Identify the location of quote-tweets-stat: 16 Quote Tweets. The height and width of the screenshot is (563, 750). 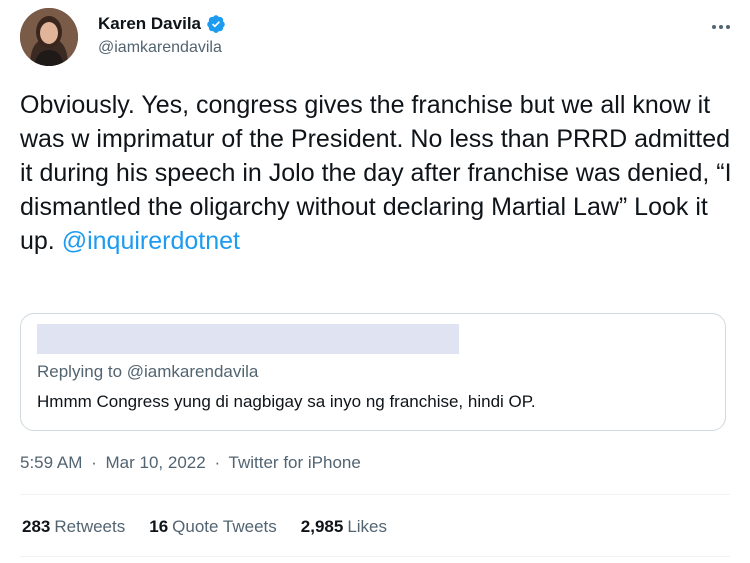
(213, 527).